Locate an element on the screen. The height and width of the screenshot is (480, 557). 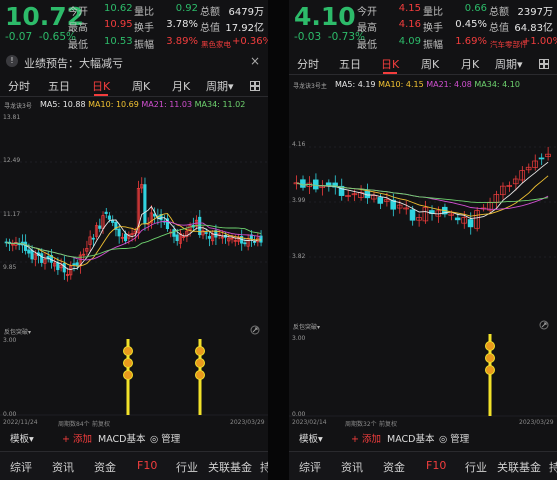
indicator-name: 寻龙诀3号 is located at coordinates (18, 105).